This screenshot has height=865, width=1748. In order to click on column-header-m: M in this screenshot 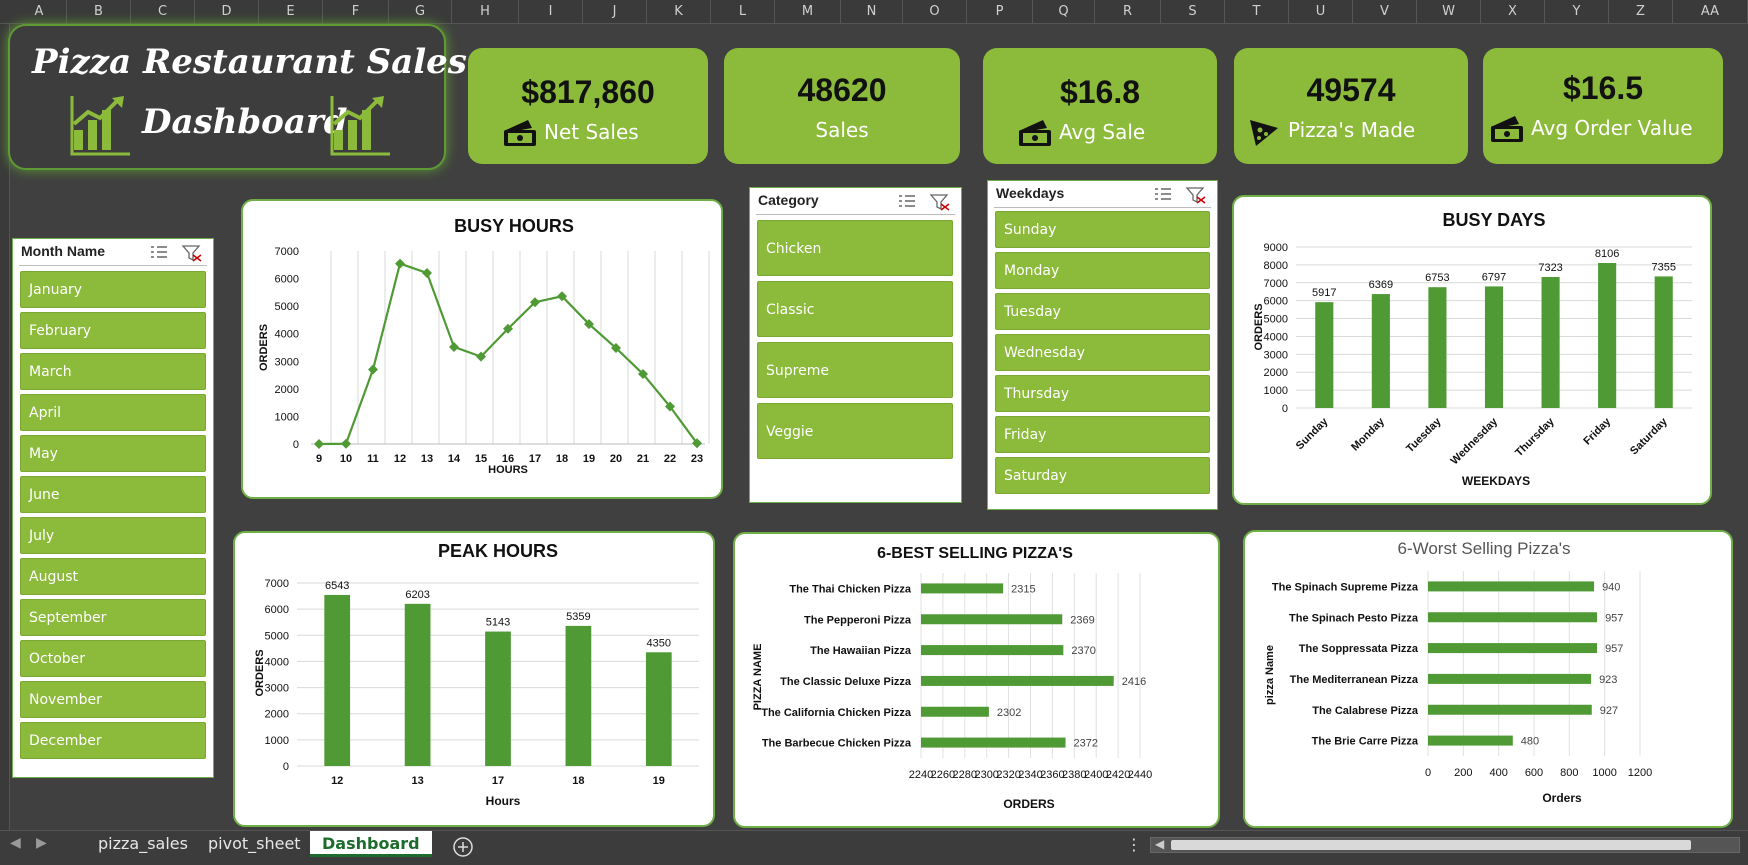, I will do `click(808, 12)`.